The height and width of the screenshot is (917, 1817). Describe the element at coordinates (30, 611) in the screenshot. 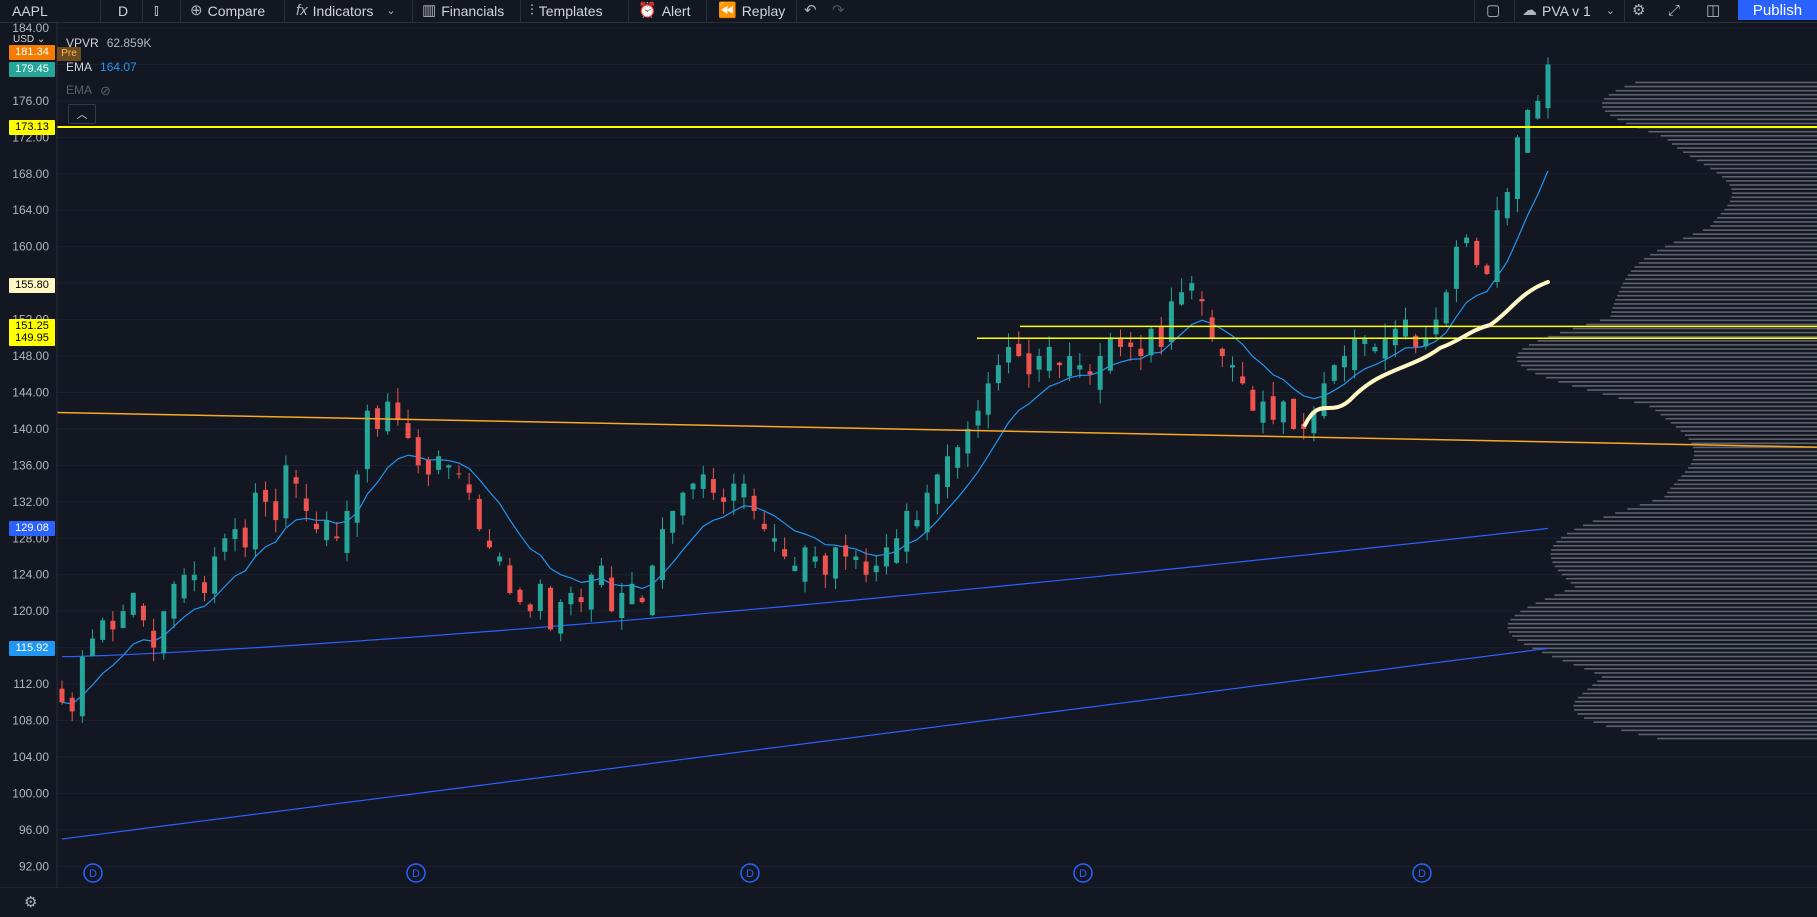

I see `price-tick-label: 120.00` at that location.